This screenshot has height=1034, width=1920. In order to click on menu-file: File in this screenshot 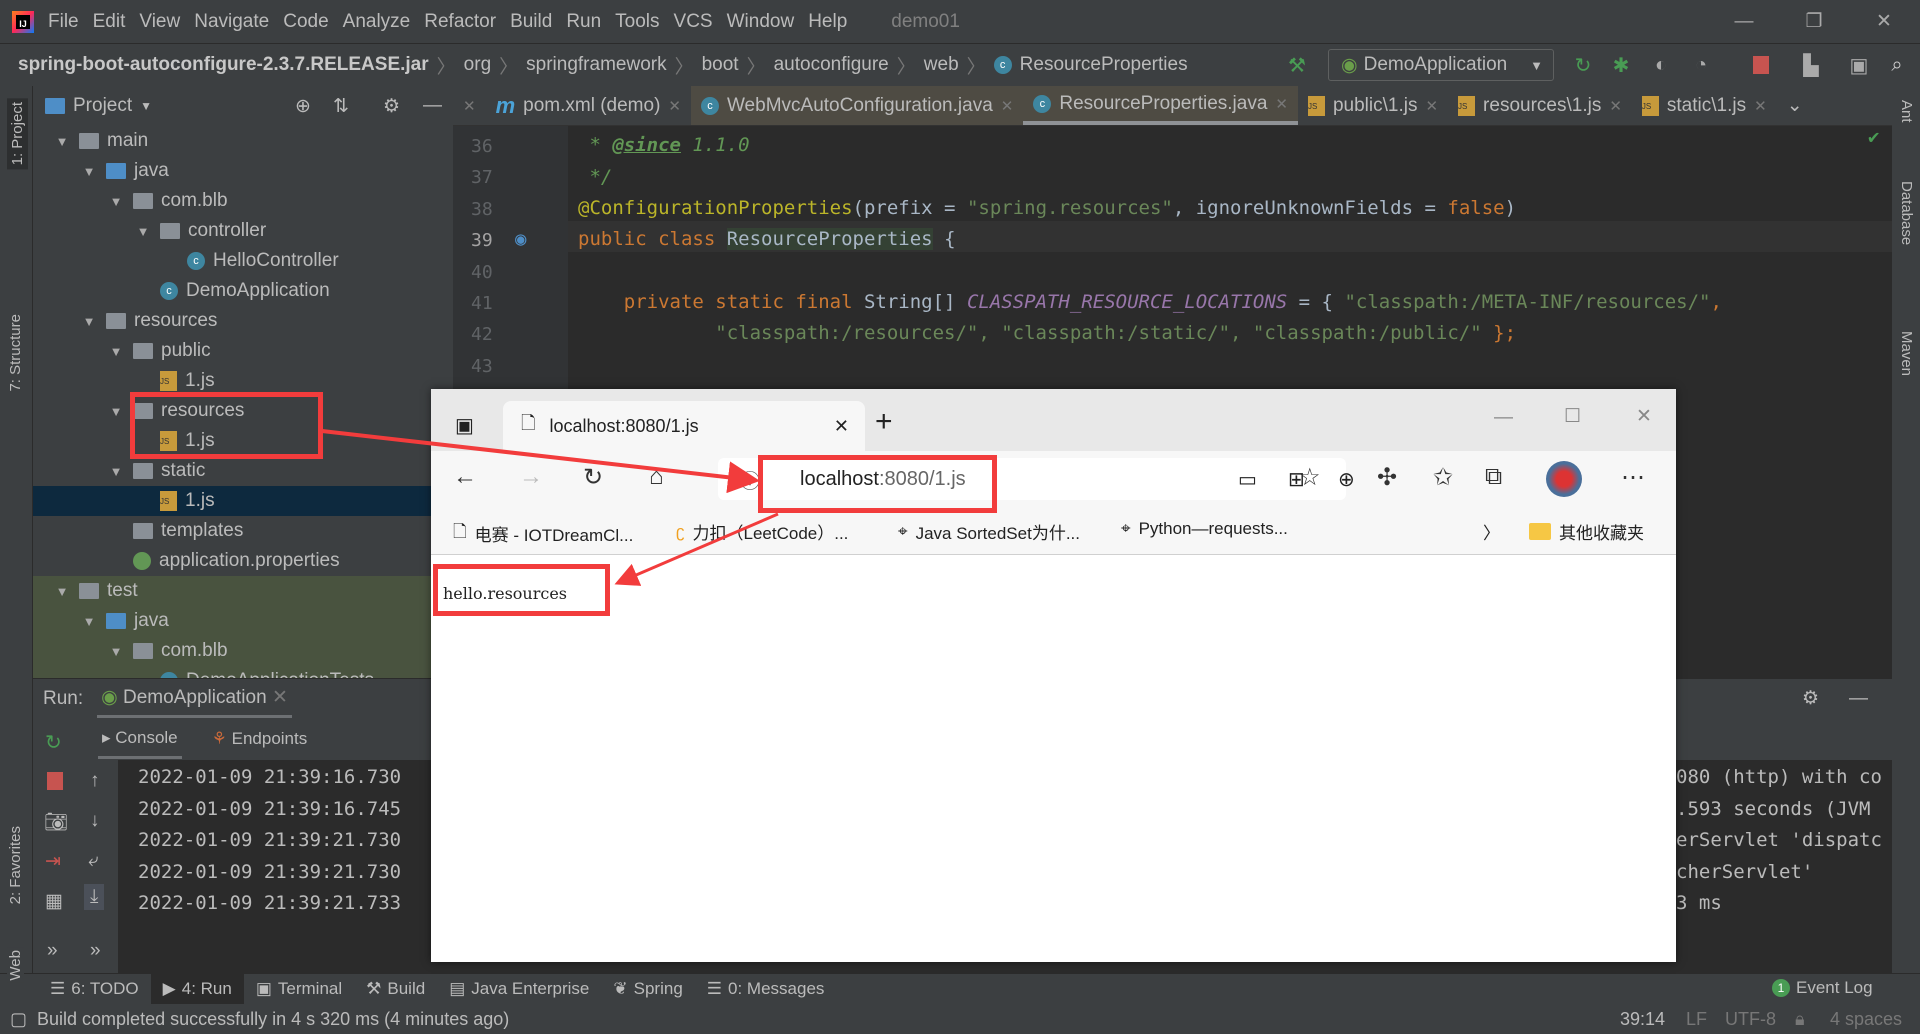, I will do `click(63, 22)`.